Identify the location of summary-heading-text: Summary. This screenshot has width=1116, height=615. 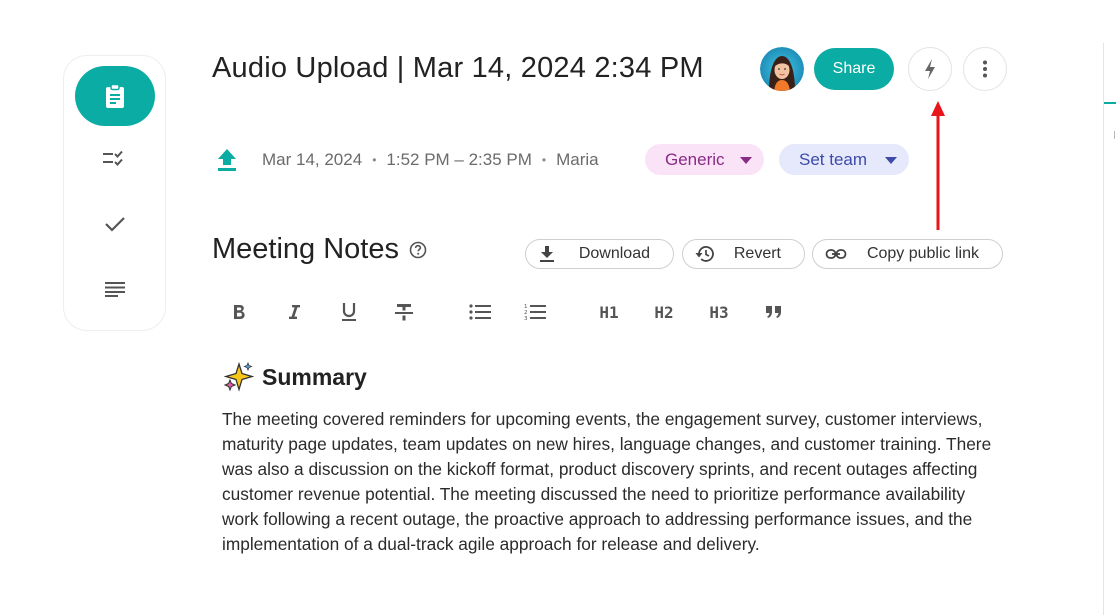
(314, 376).